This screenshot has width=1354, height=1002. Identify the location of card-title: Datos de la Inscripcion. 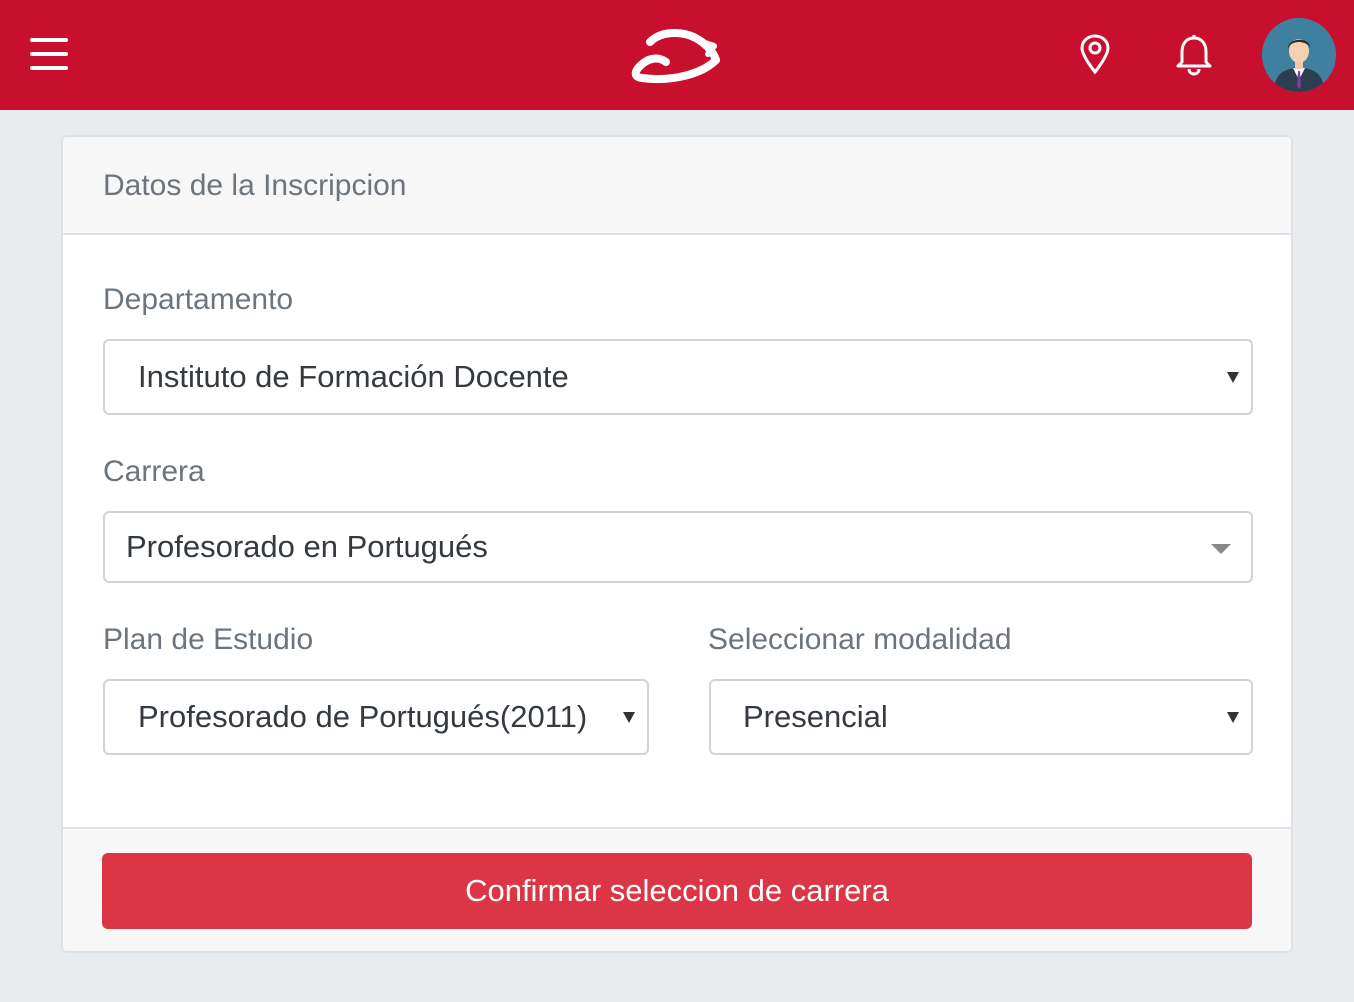
(255, 185).